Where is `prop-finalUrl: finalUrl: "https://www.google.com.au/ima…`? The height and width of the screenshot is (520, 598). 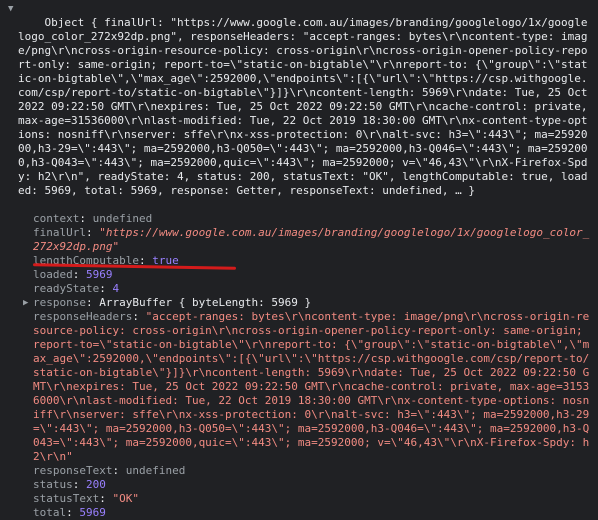
prop-finalUrl: finalUrl: "https://www.google.com.au/ima… is located at coordinates (311, 239).